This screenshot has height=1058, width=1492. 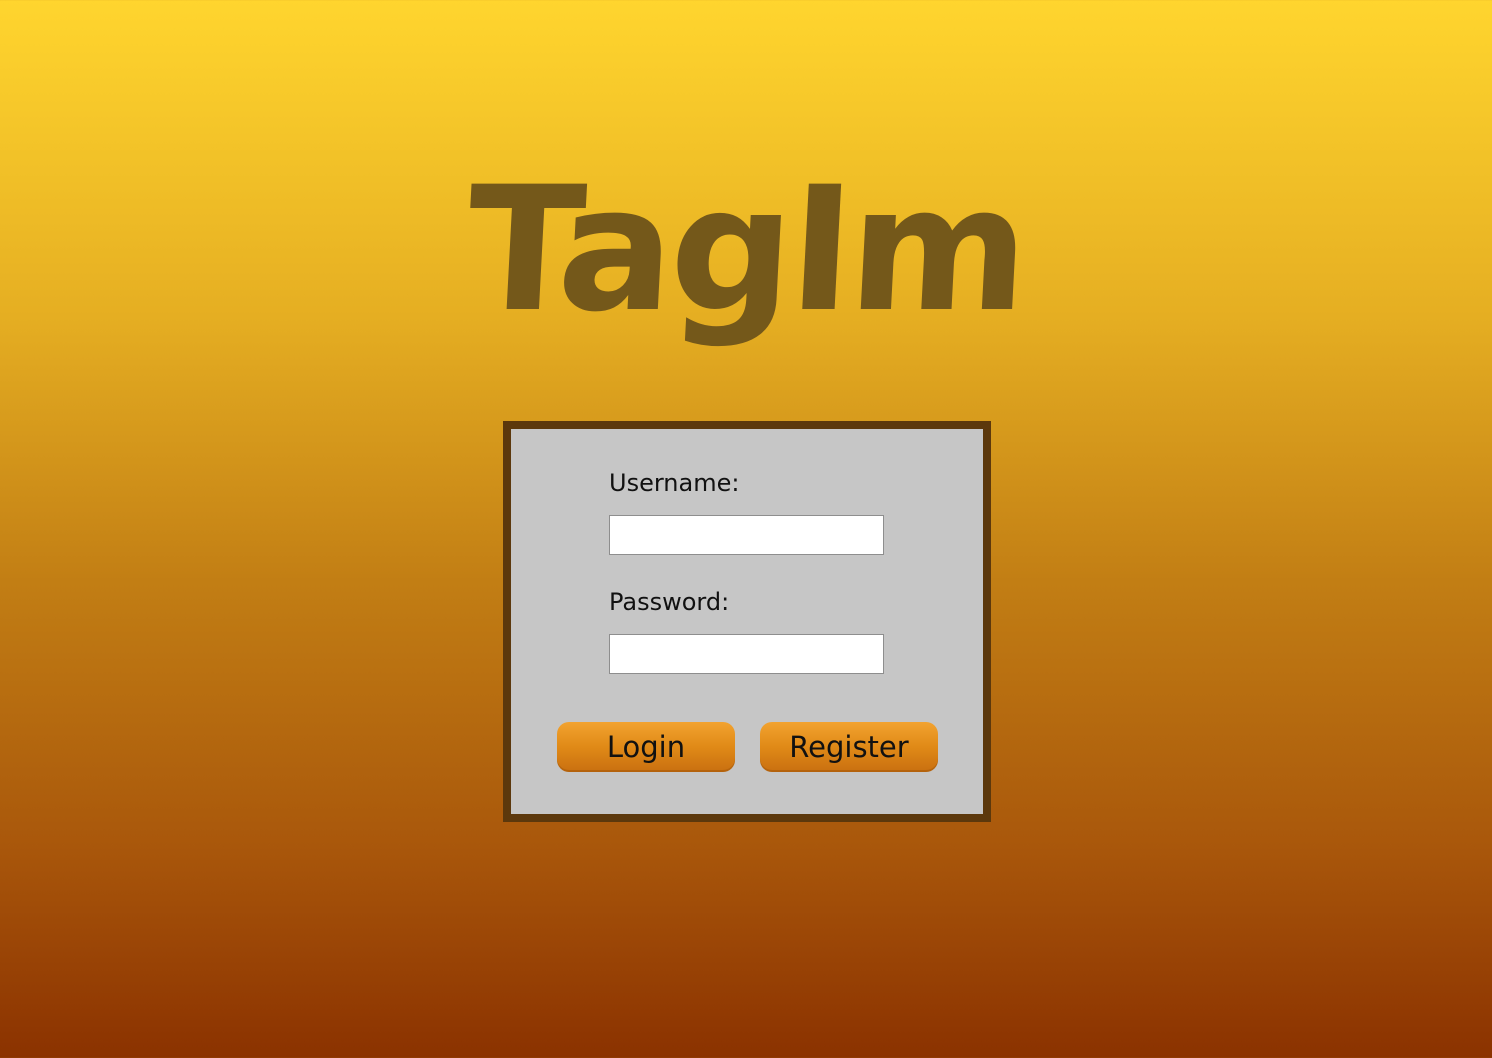 What do you see at coordinates (669, 602) in the screenshot?
I see `password-label: Password:` at bounding box center [669, 602].